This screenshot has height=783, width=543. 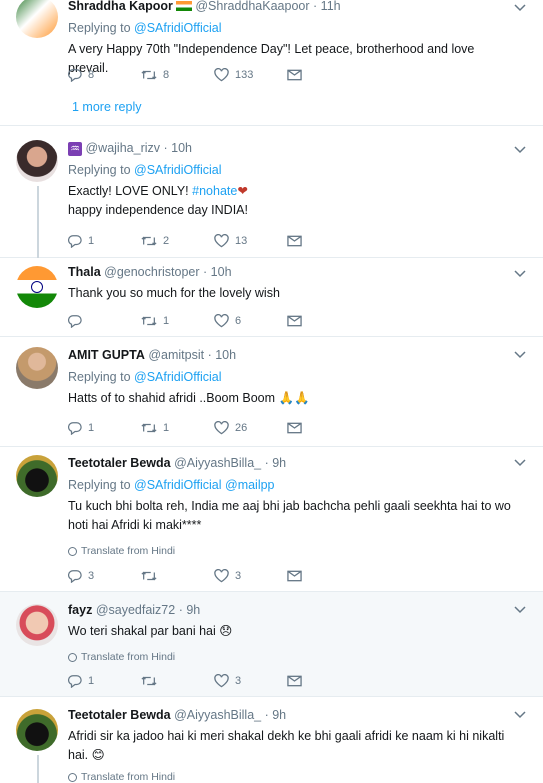 What do you see at coordinates (38, 769) in the screenshot?
I see `thread-line` at bounding box center [38, 769].